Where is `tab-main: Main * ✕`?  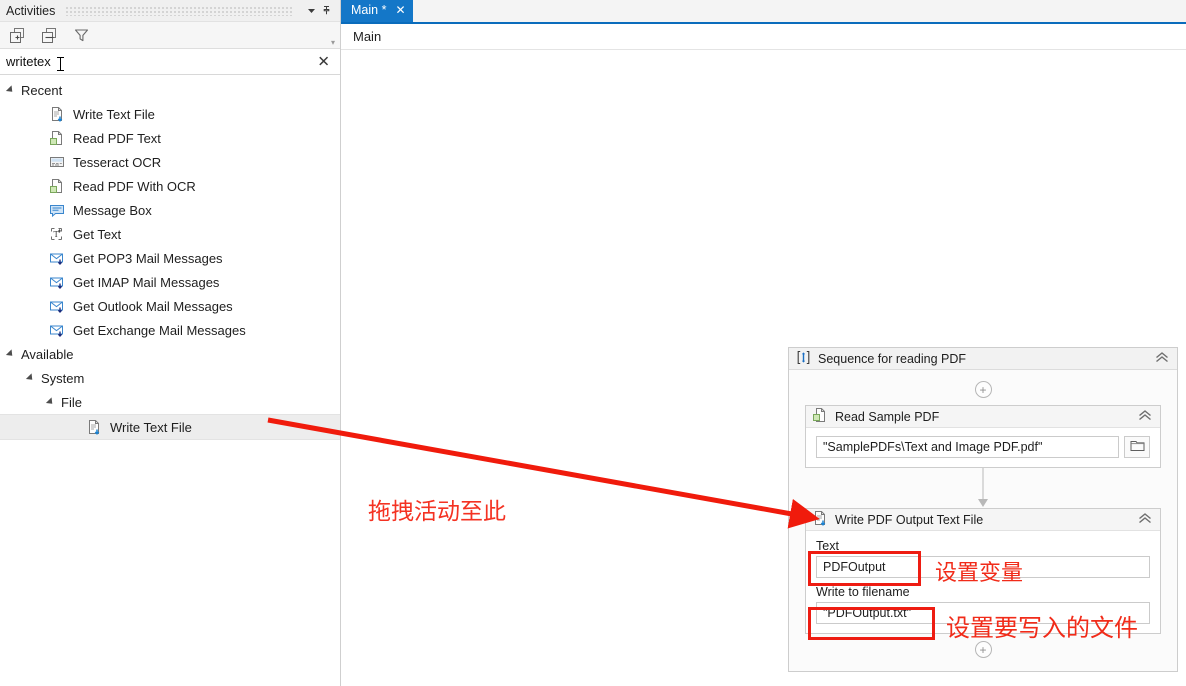
tab-main: Main * ✕ is located at coordinates (377, 11).